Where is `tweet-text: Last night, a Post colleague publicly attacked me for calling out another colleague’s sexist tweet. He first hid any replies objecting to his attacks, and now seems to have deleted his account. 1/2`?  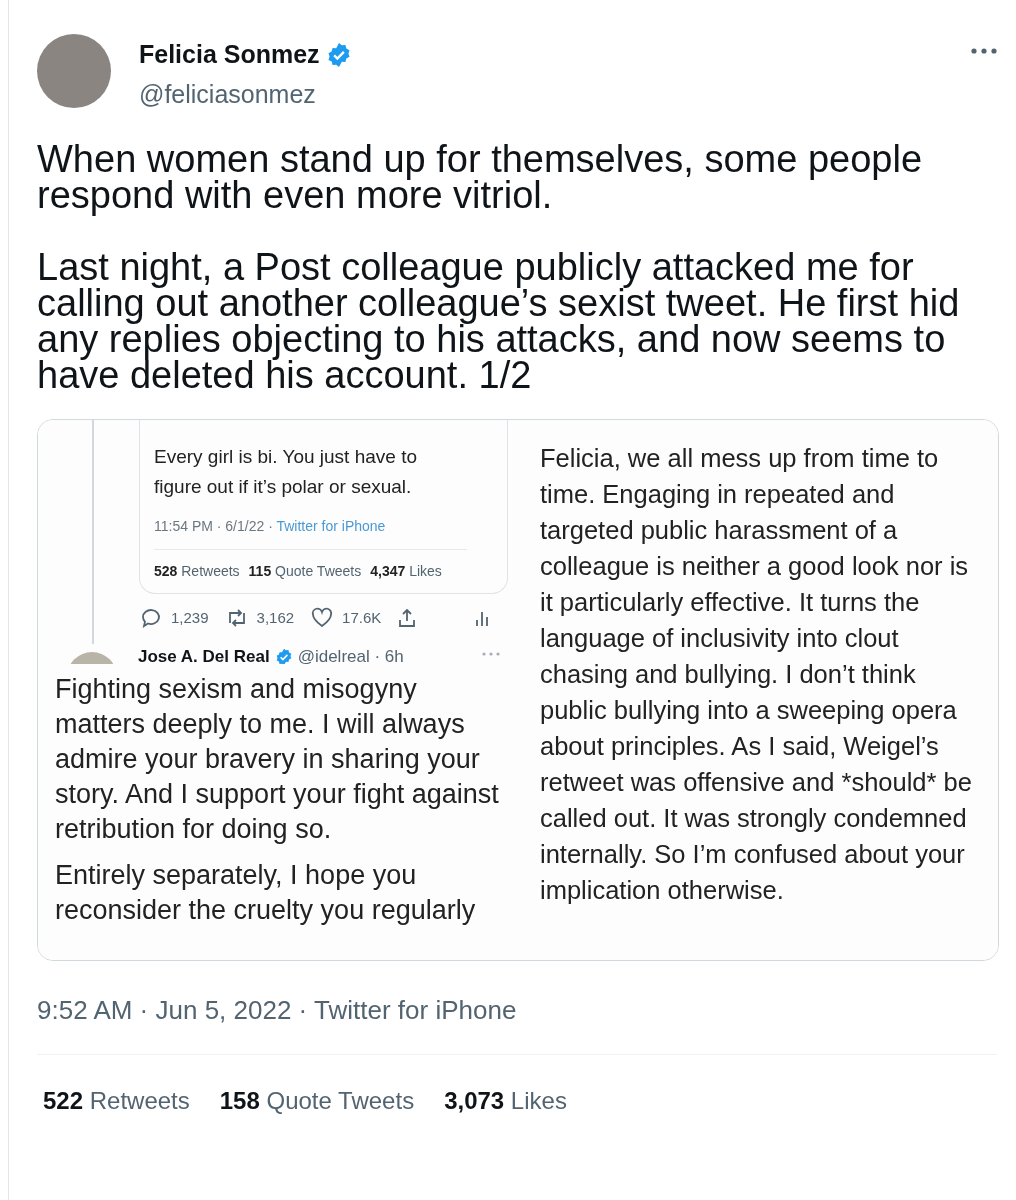 tweet-text: Last night, a Post colleague publicly attacked me for calling out another colleague’s sexist tweet. He first hid any replies objecting to his attacks, and now seems to have deleted his account. 1/2 is located at coordinates (499, 321).